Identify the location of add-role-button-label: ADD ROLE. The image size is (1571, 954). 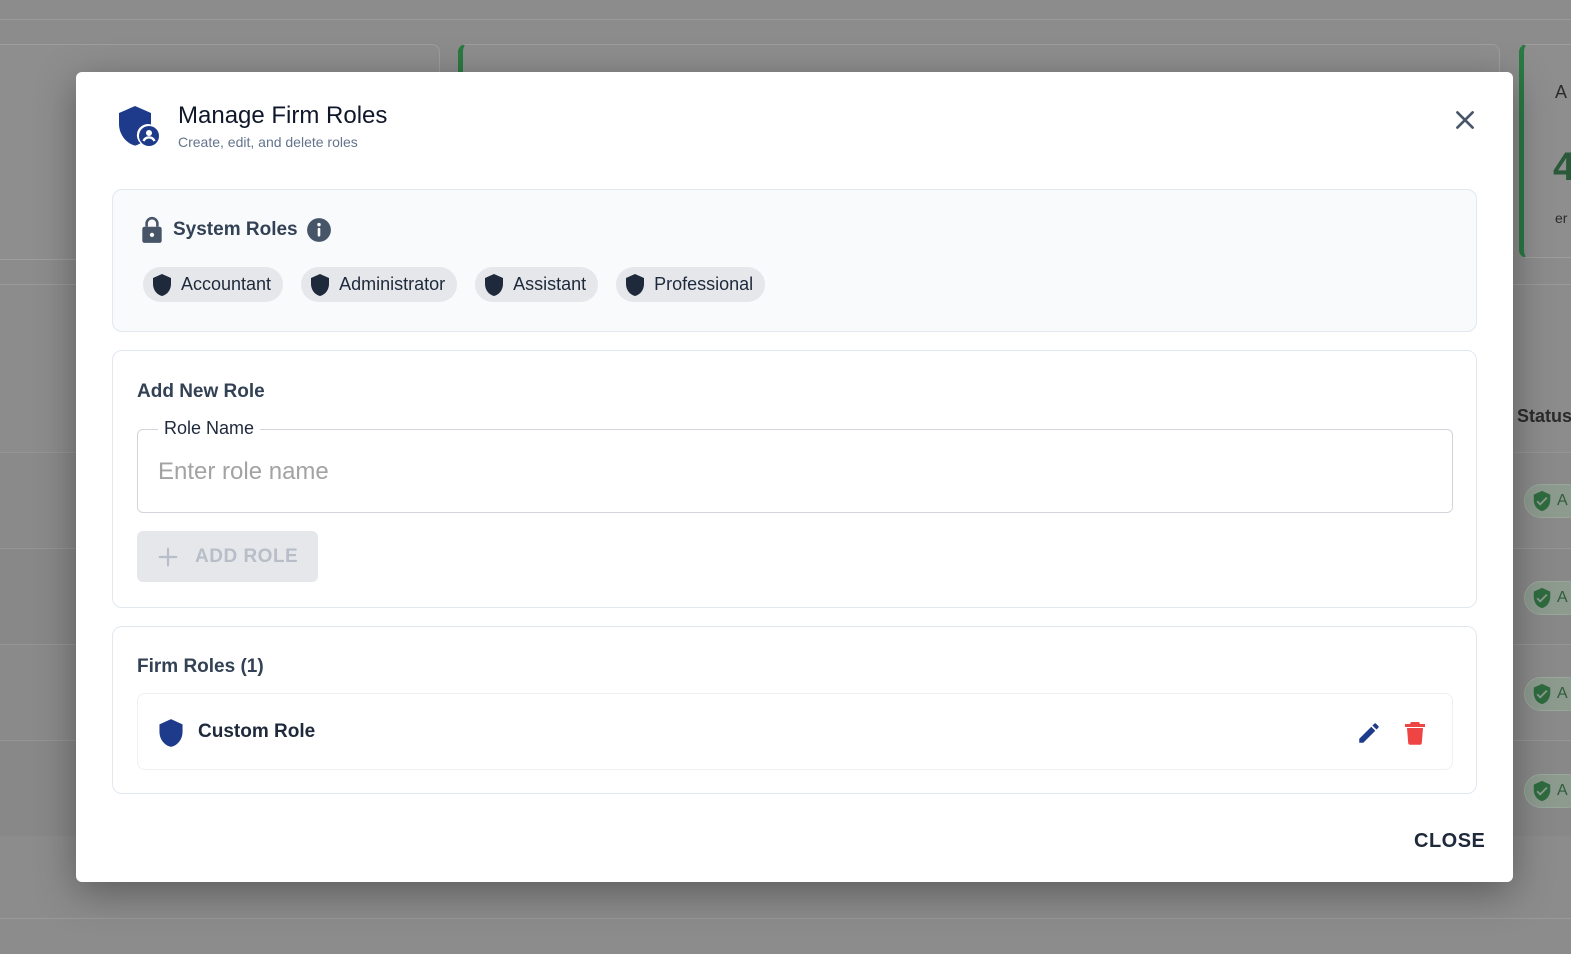
(247, 556).